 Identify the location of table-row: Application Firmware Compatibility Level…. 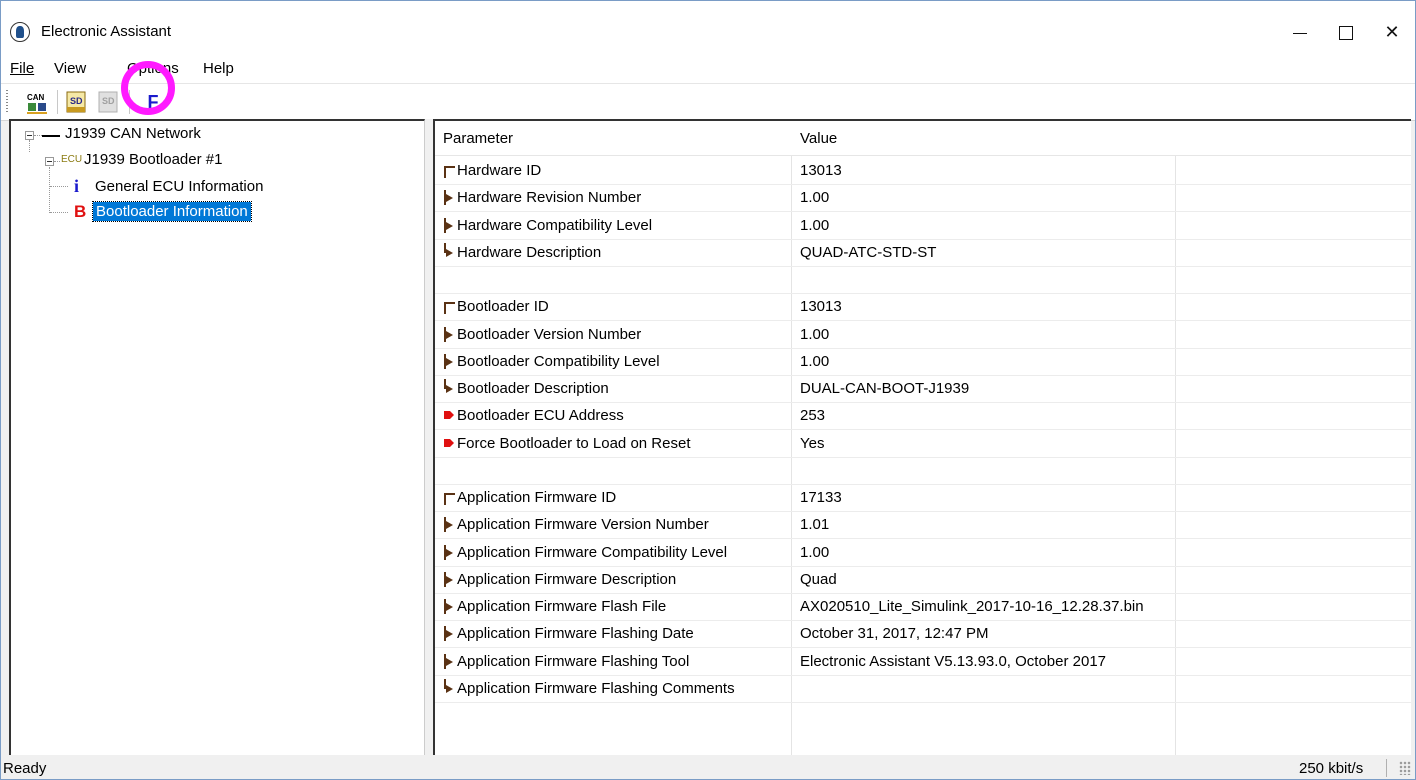
(923, 553).